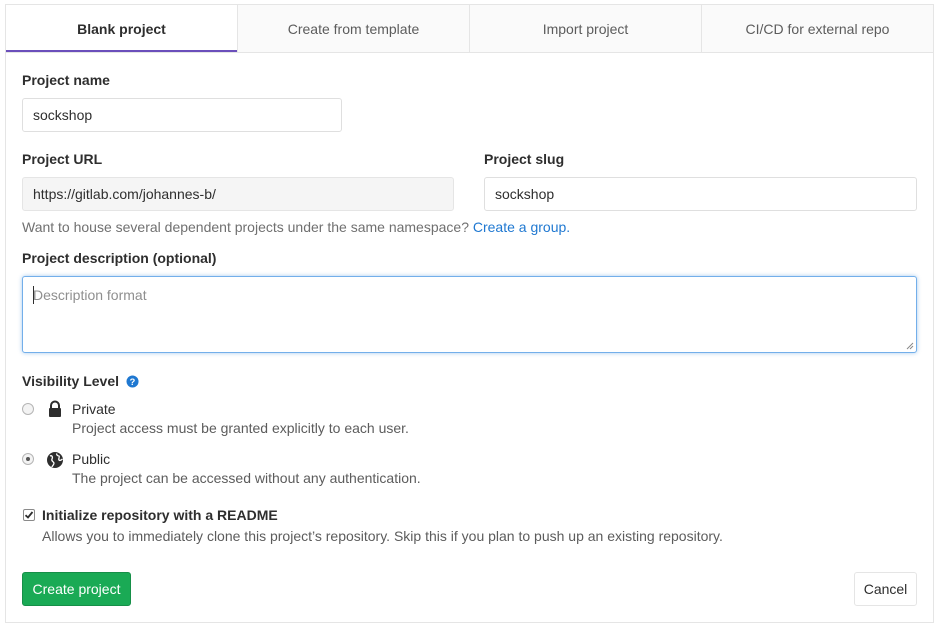 This screenshot has height=628, width=941. I want to click on project-url-label: Project URL, so click(62, 159).